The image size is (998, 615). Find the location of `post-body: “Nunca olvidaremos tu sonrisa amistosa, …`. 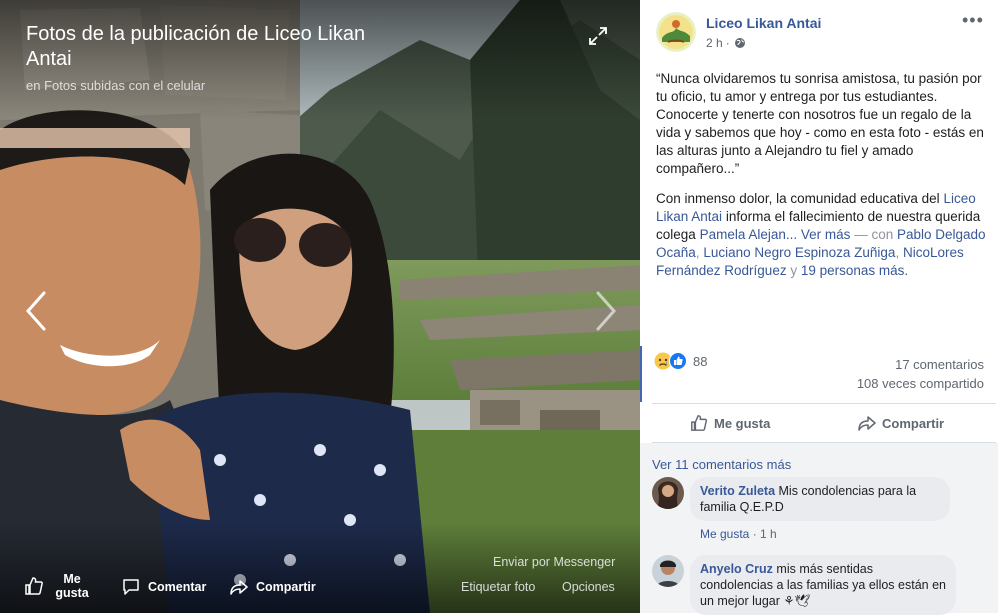

post-body: “Nunca olvidaremos tu sonrisa amistosa, … is located at coordinates (821, 181).